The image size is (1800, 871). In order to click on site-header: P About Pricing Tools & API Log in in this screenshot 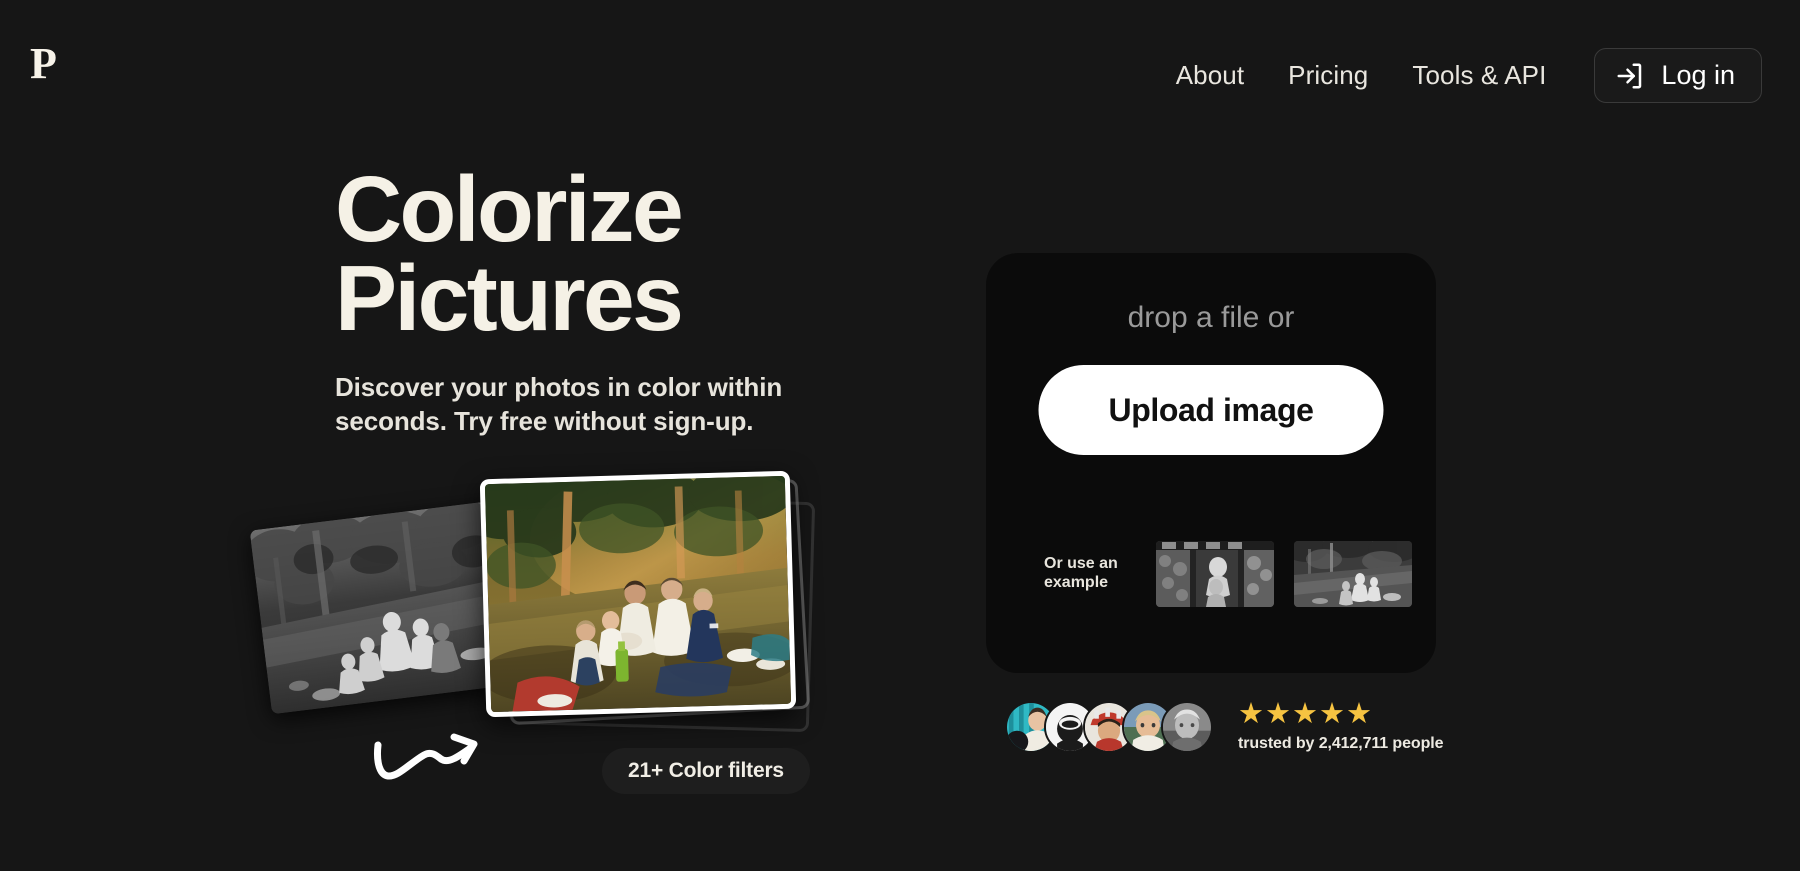, I will do `click(900, 65)`.